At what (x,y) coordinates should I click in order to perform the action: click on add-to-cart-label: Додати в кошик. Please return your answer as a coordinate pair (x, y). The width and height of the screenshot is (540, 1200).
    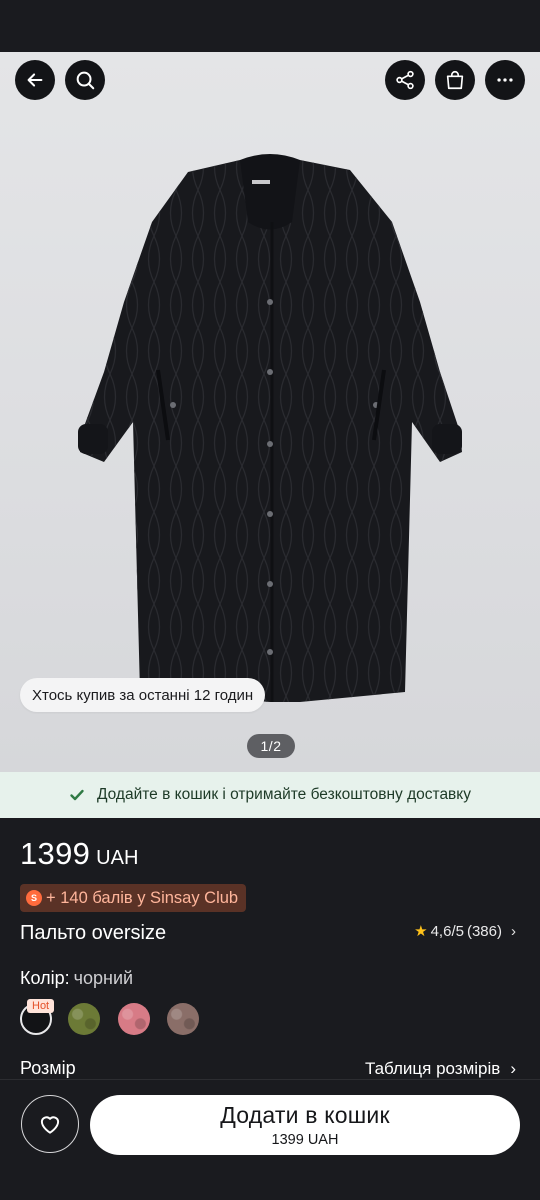
    Looking at the image, I should click on (305, 1115).